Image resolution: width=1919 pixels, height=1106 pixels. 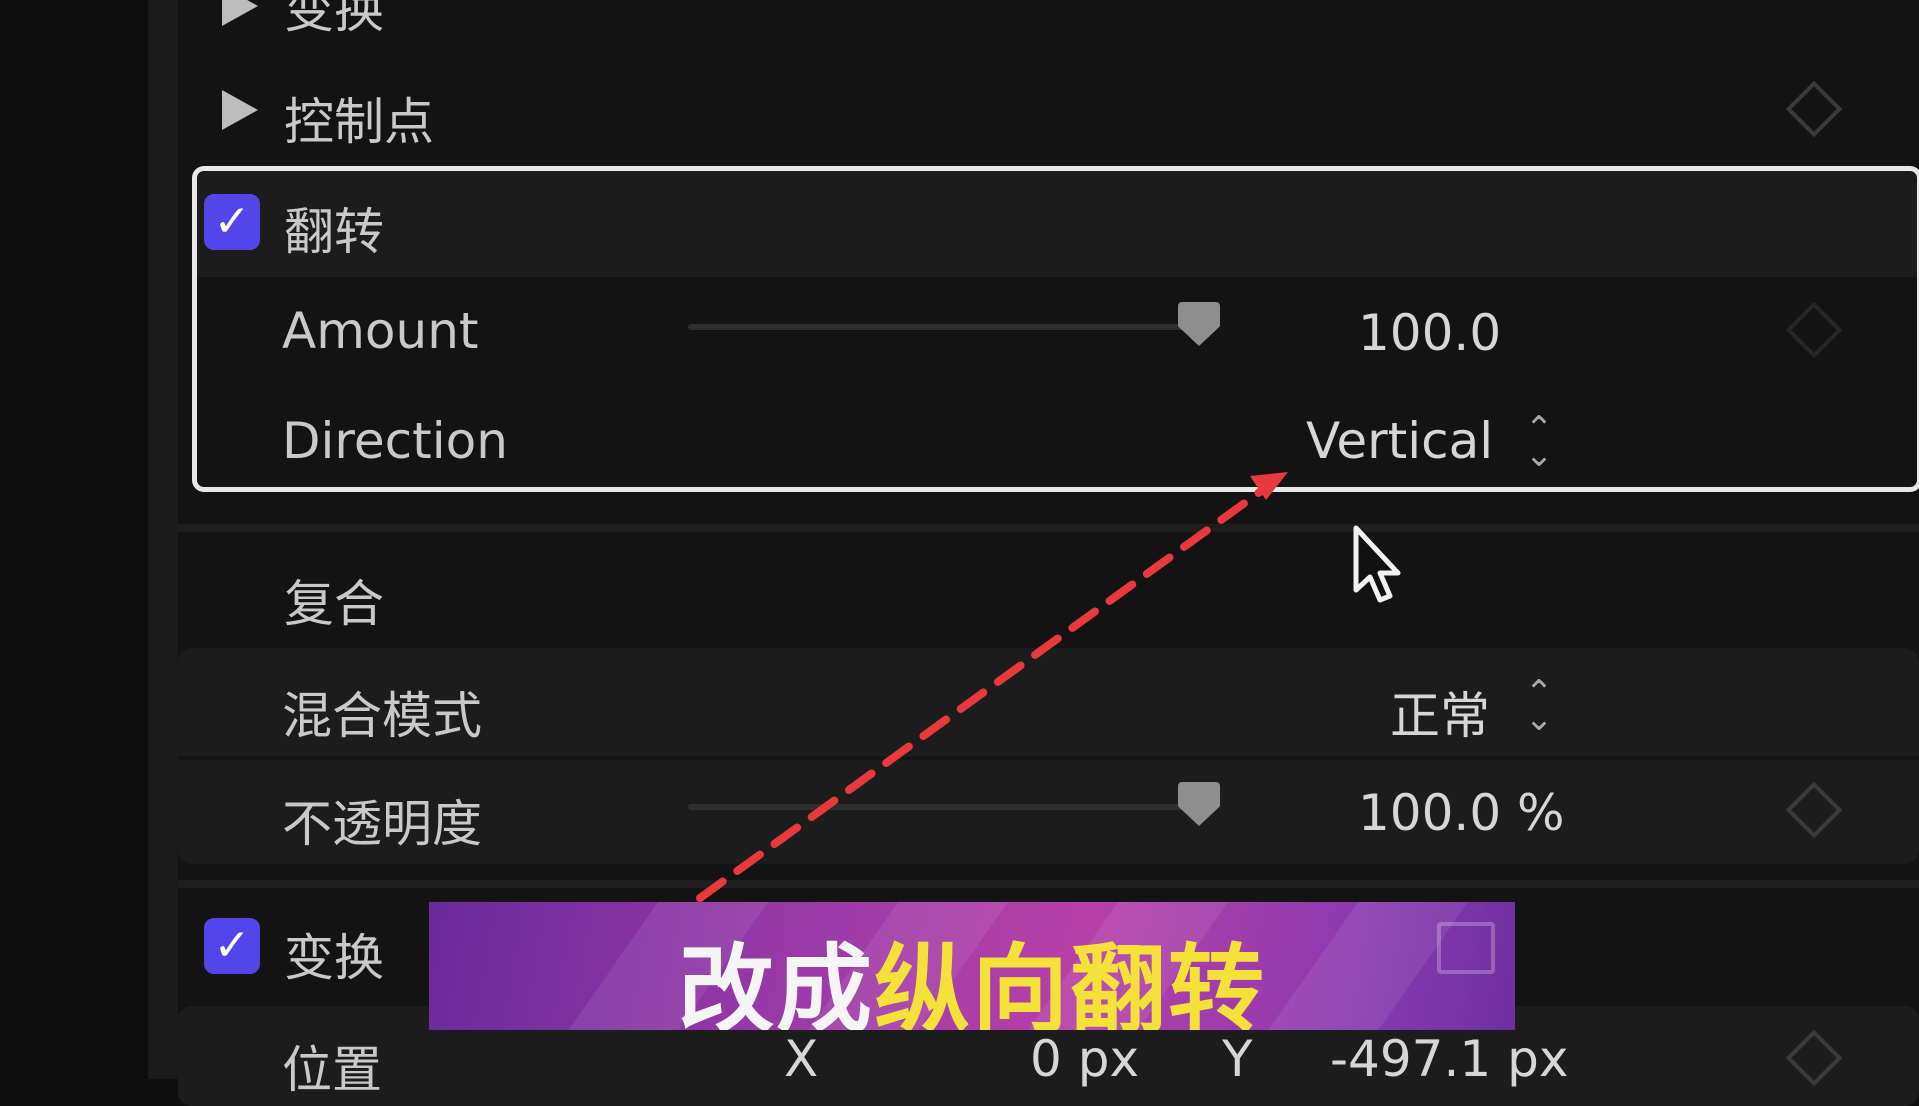 I want to click on opacity-slider-track, so click(x=953, y=807).